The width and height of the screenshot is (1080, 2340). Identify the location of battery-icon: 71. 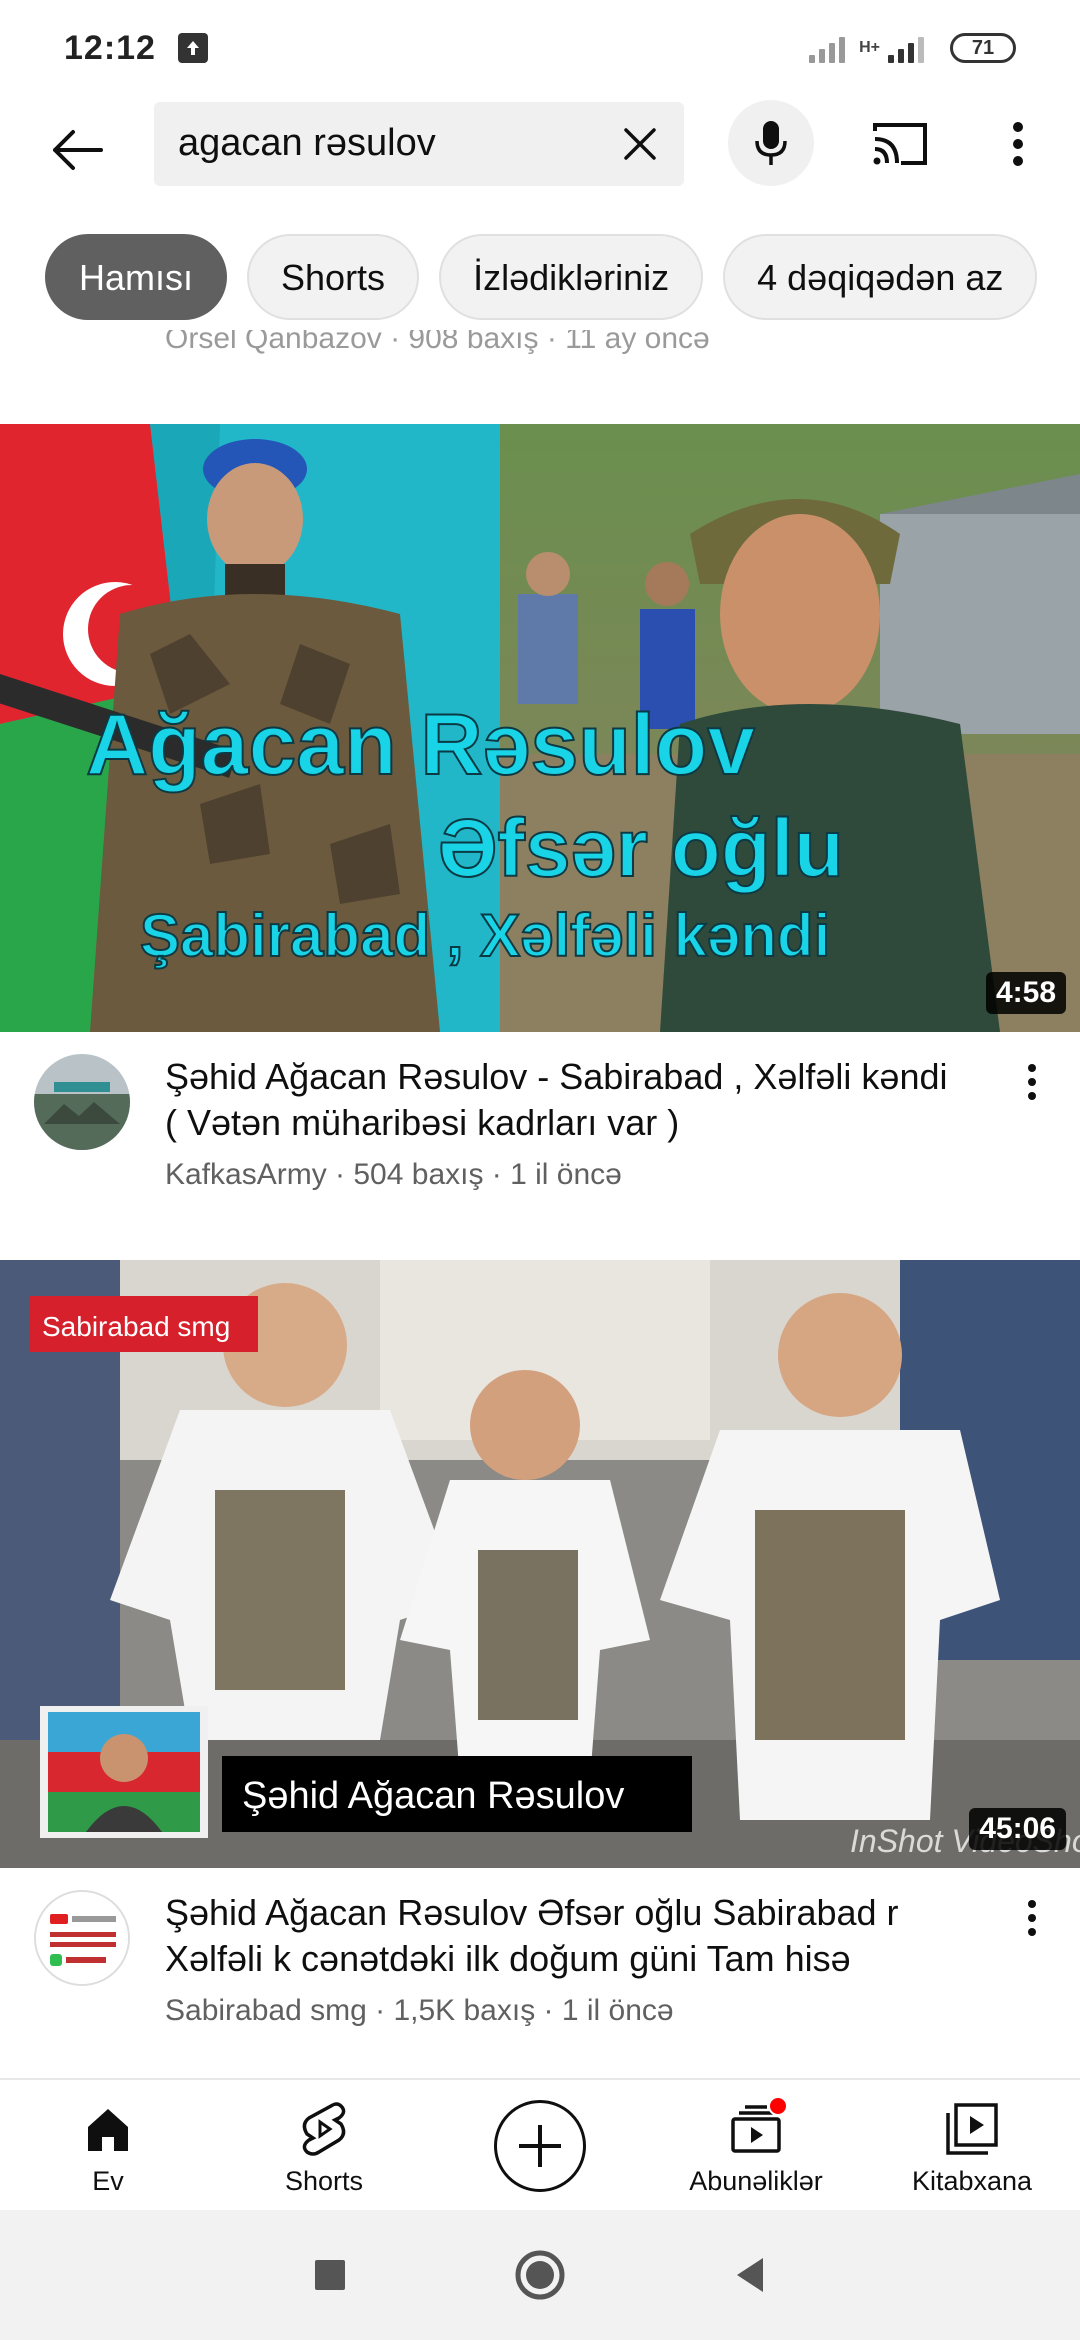
(983, 48).